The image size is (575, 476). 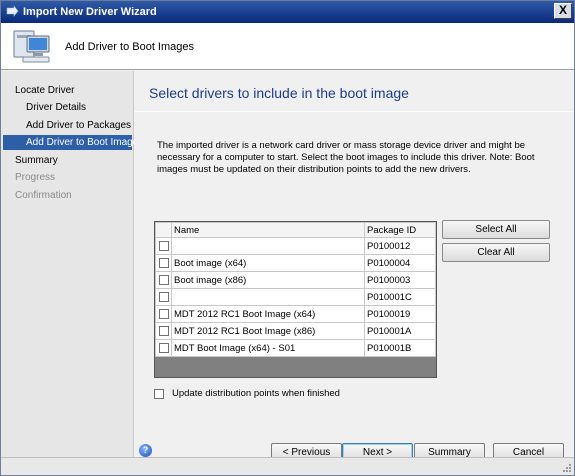 I want to click on row-name: Boot image (x86), so click(x=268, y=280).